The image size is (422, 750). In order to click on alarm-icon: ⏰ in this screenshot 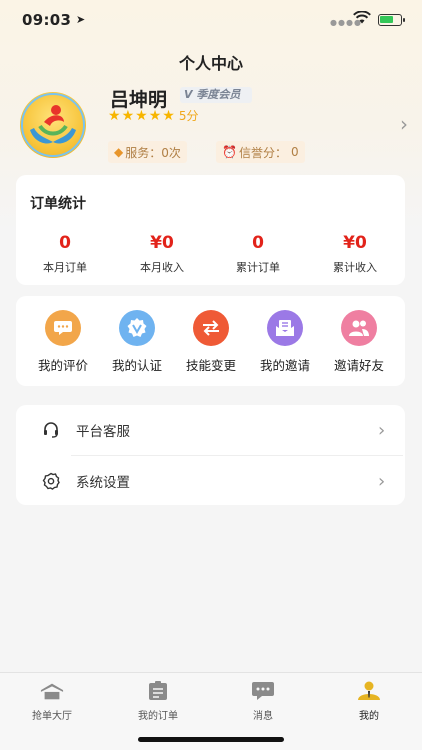, I will do `click(229, 152)`.